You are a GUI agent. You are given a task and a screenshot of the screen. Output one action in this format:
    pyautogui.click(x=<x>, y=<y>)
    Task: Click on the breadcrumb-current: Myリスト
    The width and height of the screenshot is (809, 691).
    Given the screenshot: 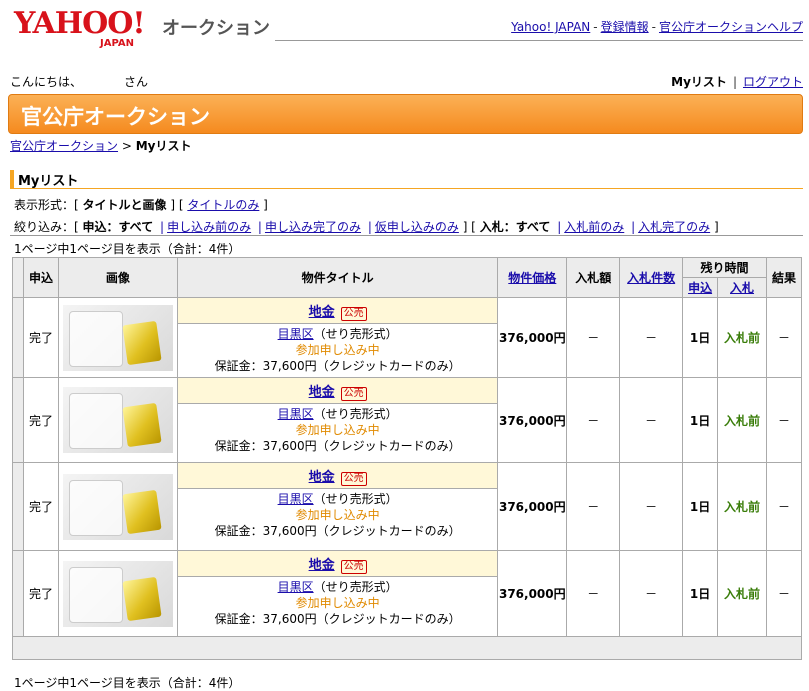 What is the action you would take?
    pyautogui.click(x=163, y=146)
    